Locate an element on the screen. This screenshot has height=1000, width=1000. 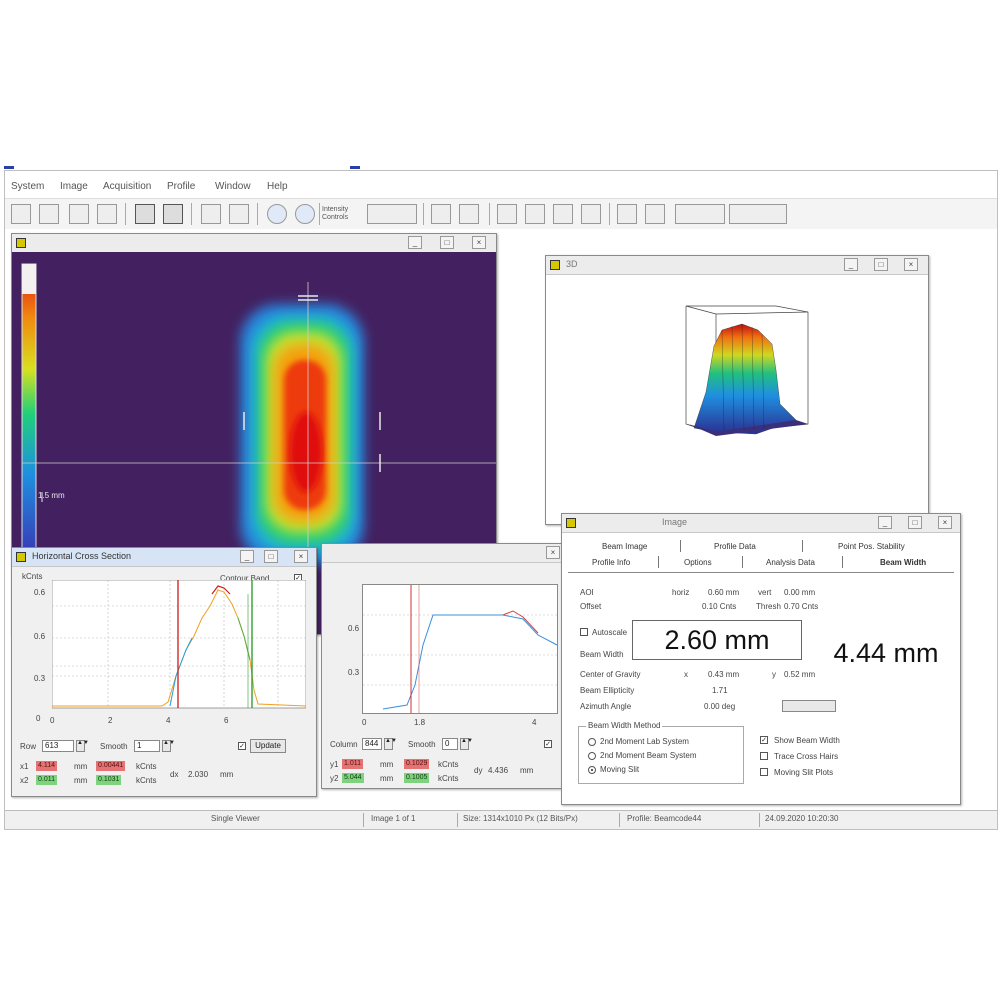
palette-icon is located at coordinates (107, 214).